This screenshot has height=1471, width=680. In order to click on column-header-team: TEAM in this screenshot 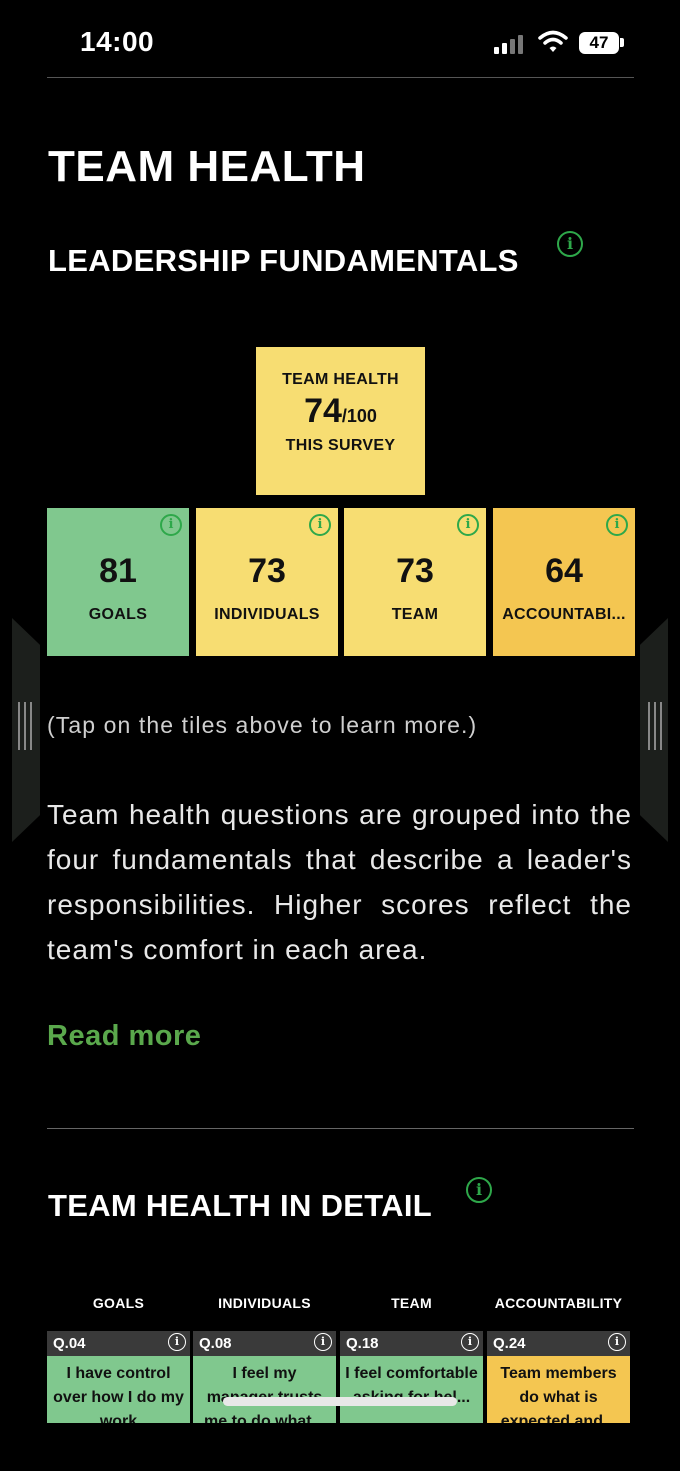, I will do `click(411, 1303)`.